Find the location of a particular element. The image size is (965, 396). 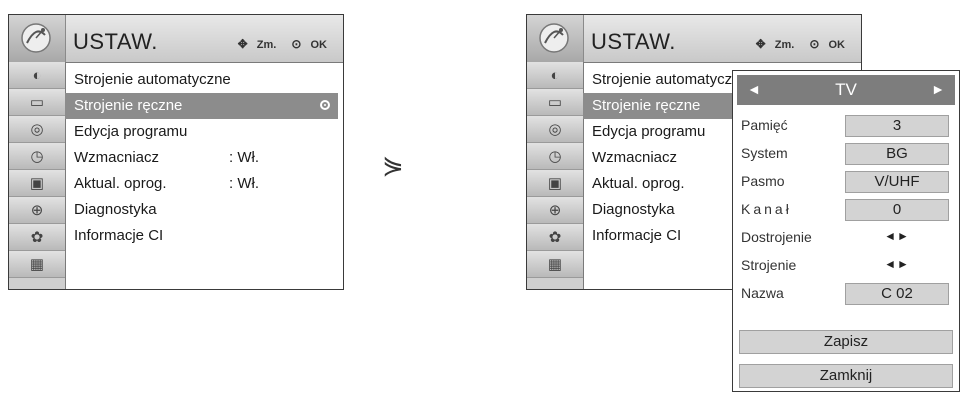

source-title: TV is located at coordinates (846, 89).